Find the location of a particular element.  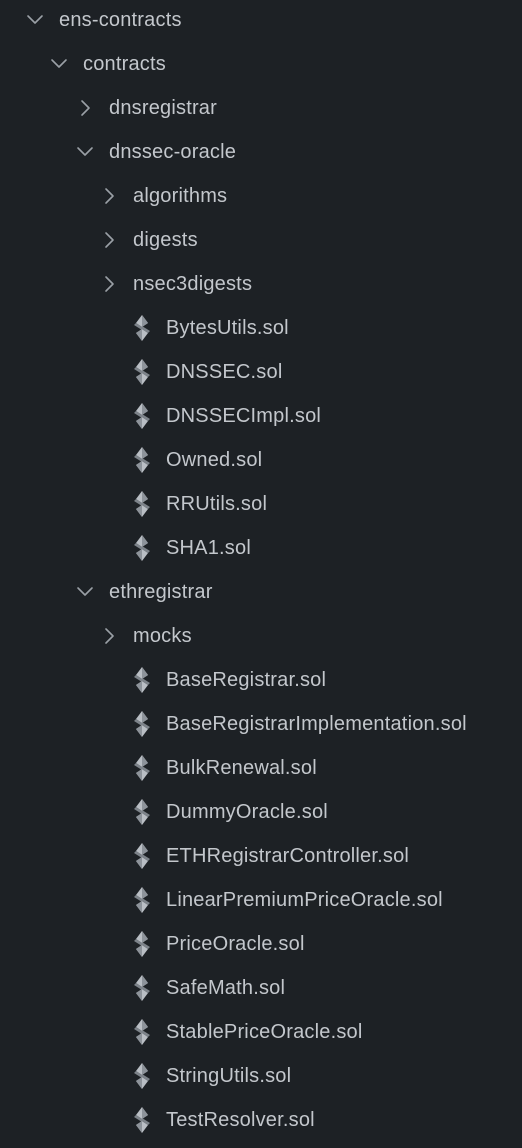

tree-folder-dnssec-oracle: dnssec-oracle is located at coordinates (261, 152).